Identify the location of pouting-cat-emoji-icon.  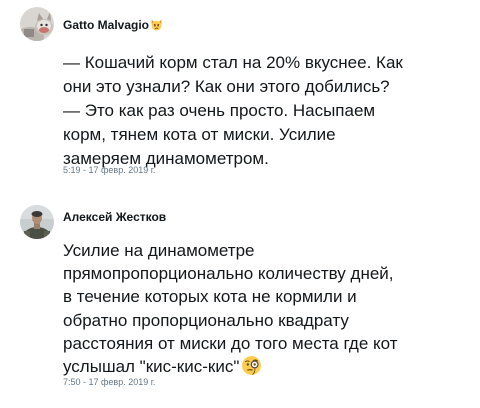
(156, 25).